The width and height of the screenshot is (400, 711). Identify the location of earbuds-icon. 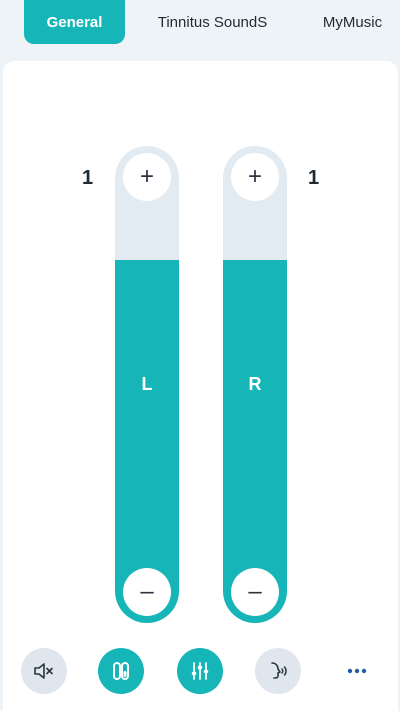
(121, 671).